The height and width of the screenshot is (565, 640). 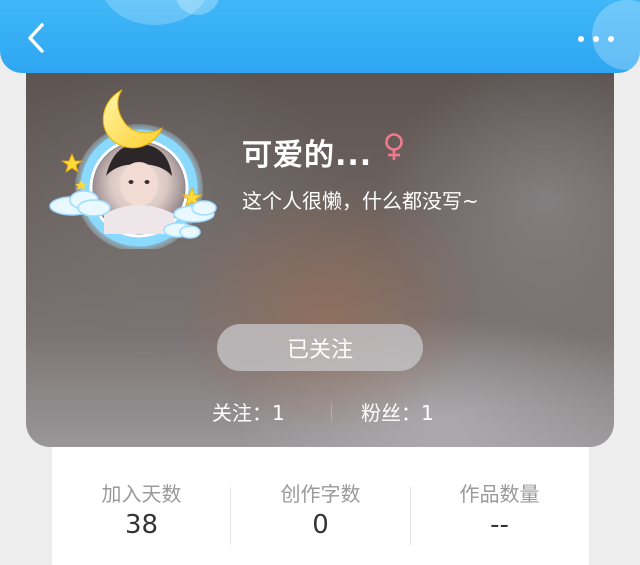 What do you see at coordinates (360, 201) in the screenshot?
I see `profile-bio: 这个人很懒，什么都没写~` at bounding box center [360, 201].